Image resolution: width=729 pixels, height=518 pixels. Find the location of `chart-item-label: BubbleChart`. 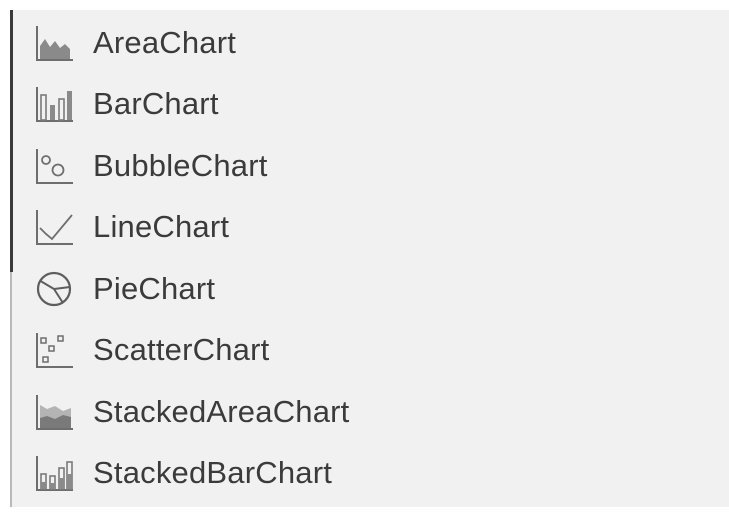

chart-item-label: BubbleChart is located at coordinates (180, 165).